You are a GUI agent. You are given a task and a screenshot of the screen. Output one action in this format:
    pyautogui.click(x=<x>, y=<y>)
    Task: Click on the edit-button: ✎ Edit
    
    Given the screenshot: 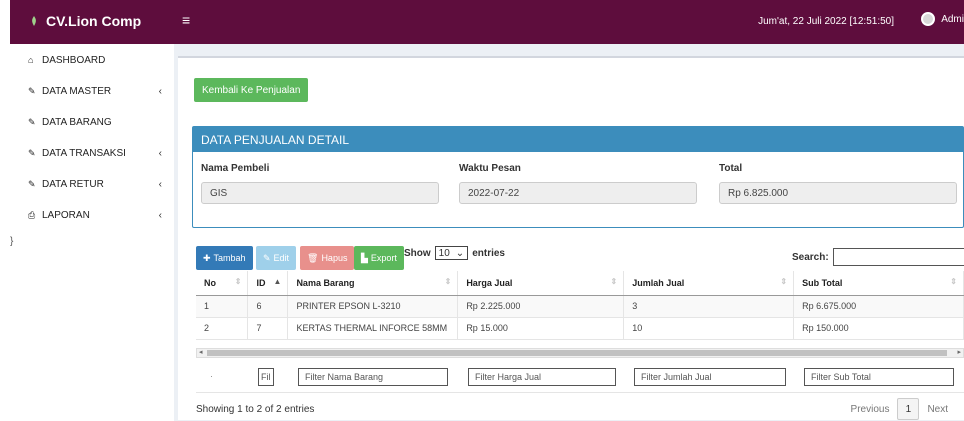 What is the action you would take?
    pyautogui.click(x=276, y=258)
    